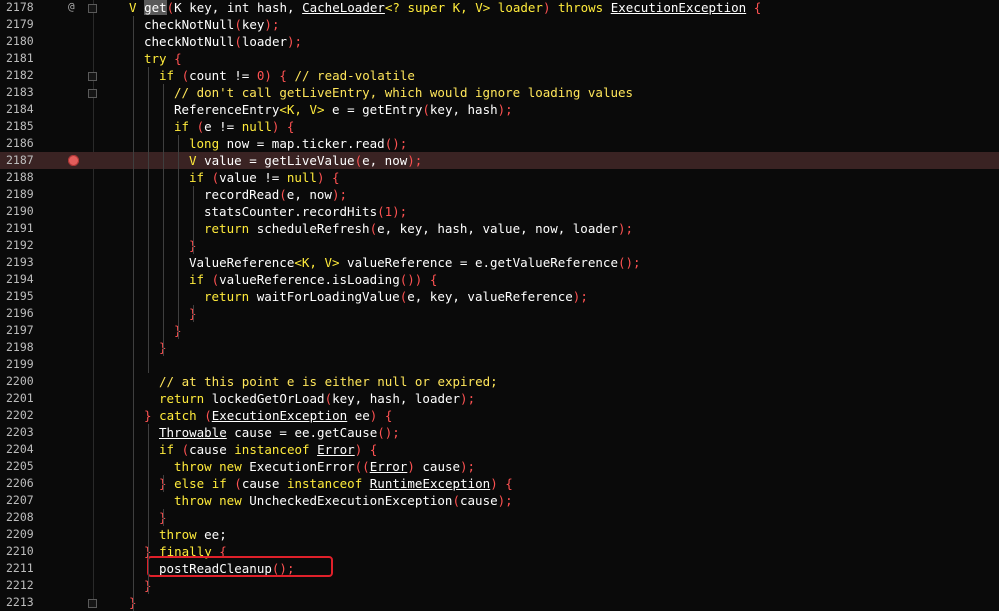 This screenshot has width=999, height=611. What do you see at coordinates (499, 415) in the screenshot?
I see `code-line: 2202} catch (ExecutionException ee) {` at bounding box center [499, 415].